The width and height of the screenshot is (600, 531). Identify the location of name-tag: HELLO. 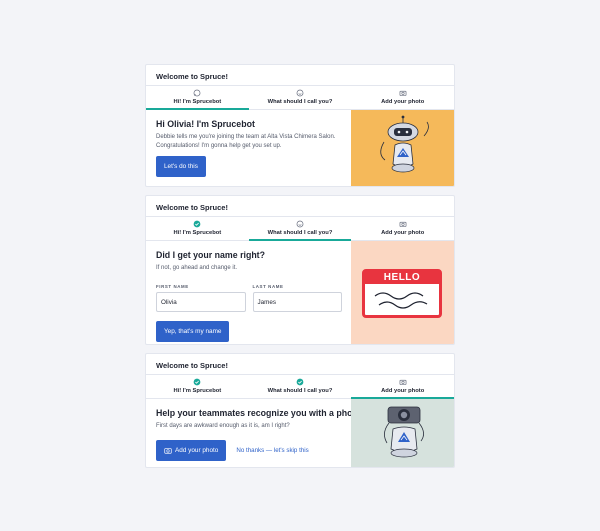
(402, 293).